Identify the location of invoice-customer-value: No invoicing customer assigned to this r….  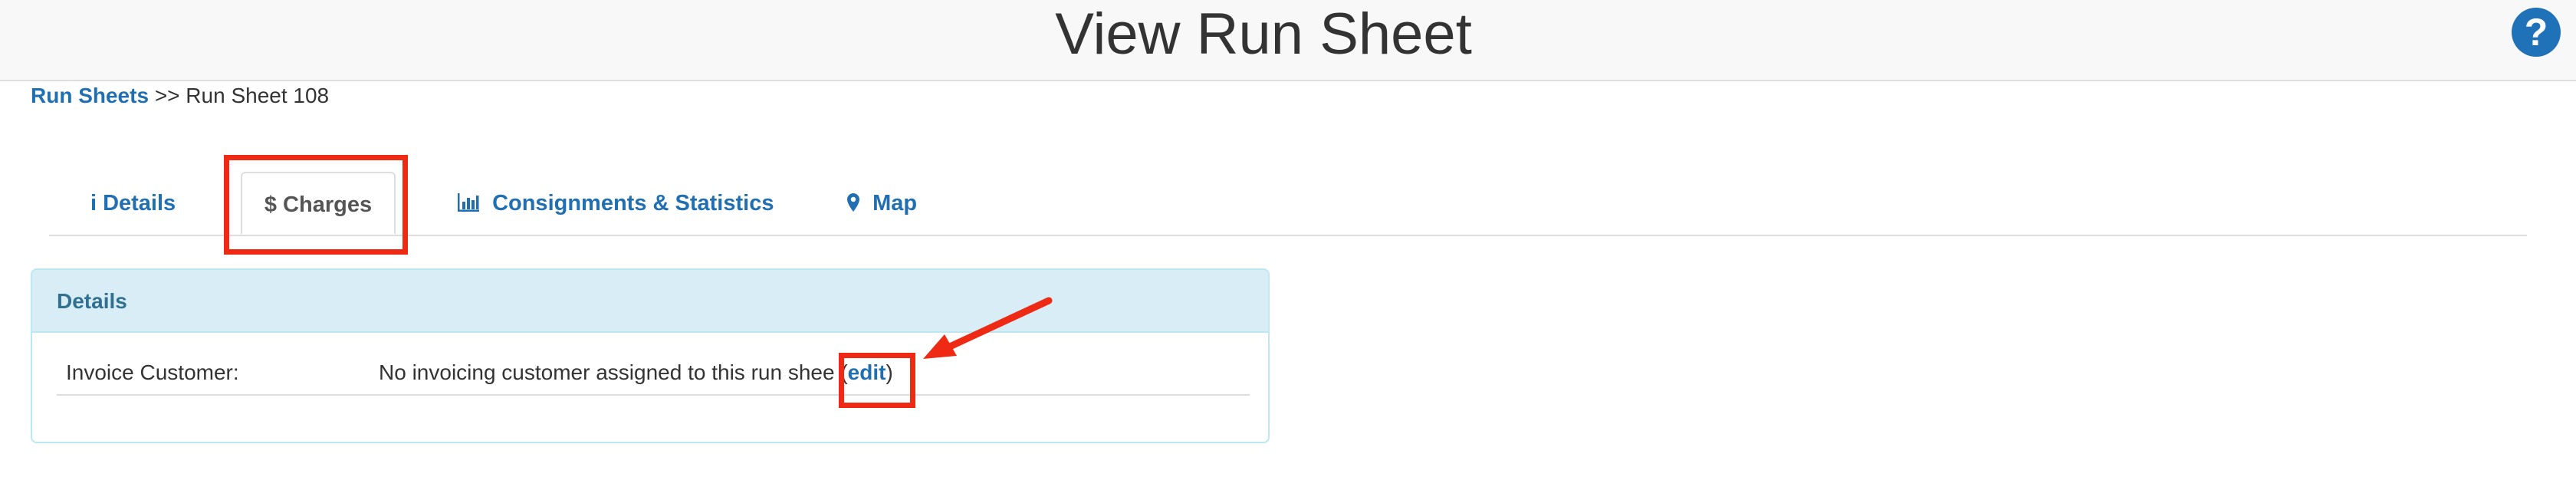
(636, 372).